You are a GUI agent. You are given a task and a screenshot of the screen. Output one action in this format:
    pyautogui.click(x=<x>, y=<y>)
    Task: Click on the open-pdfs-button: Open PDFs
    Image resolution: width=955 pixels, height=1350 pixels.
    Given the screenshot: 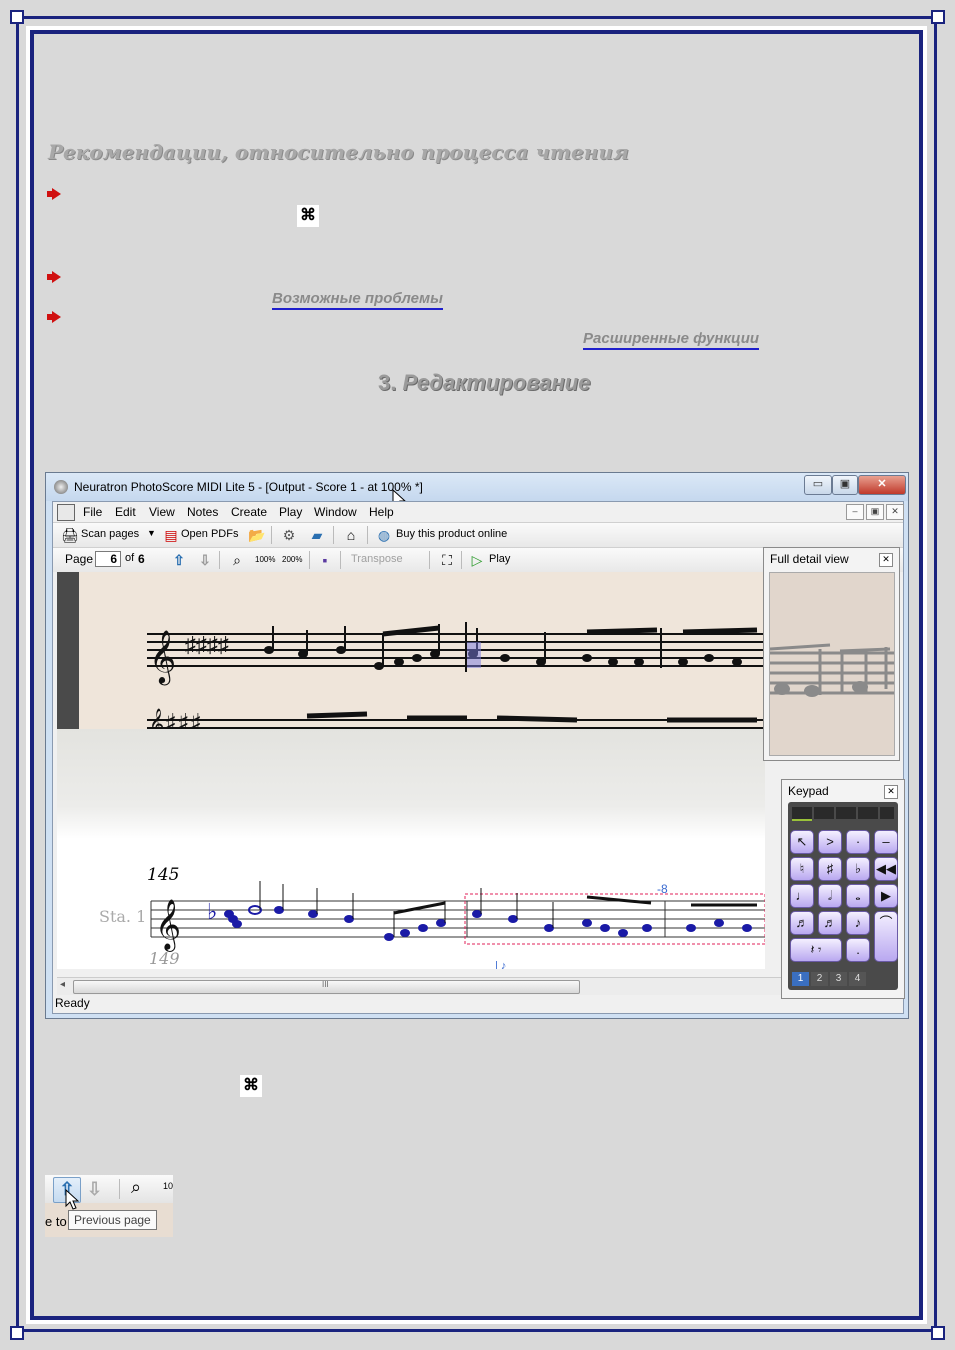 What is the action you would take?
    pyautogui.click(x=209, y=534)
    